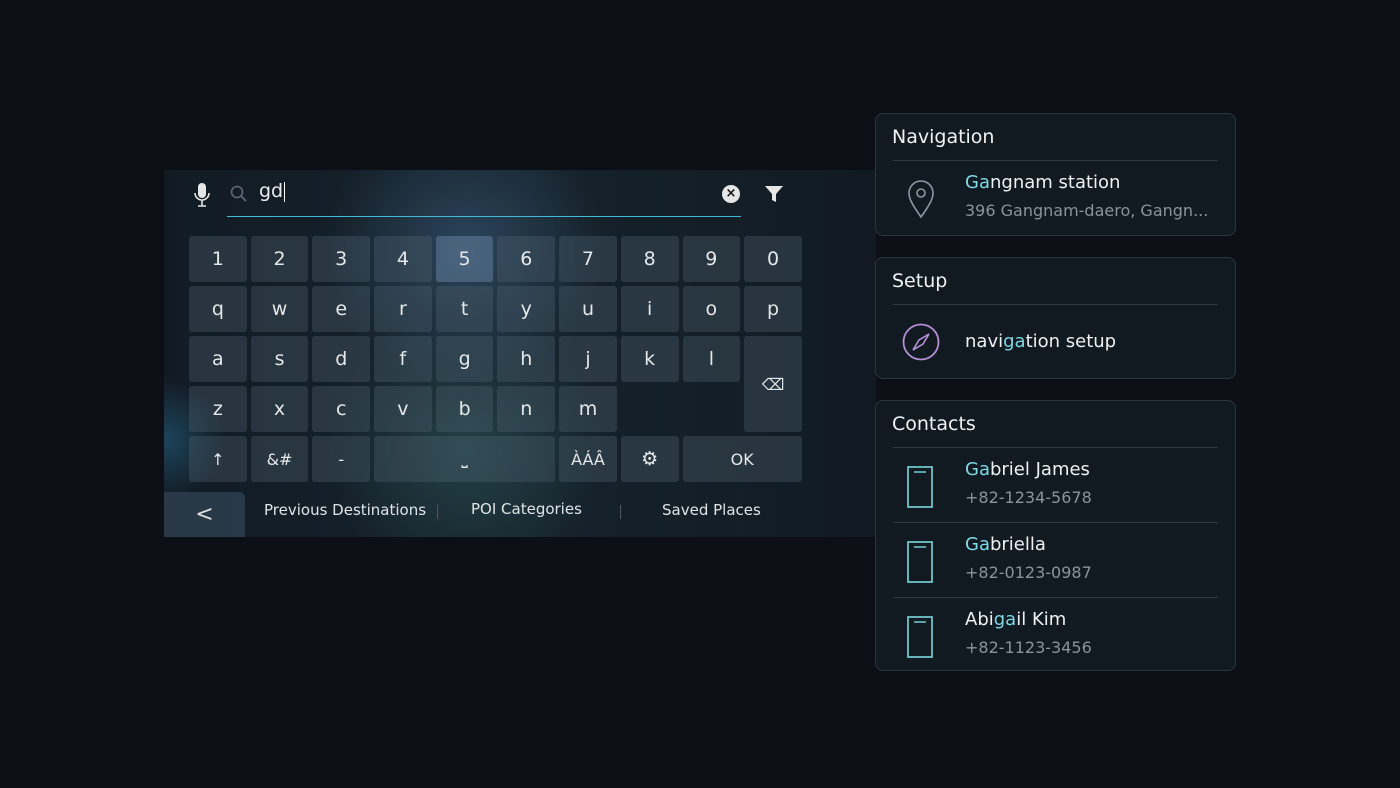 Image resolution: width=1400 pixels, height=788 pixels. What do you see at coordinates (588, 309) in the screenshot?
I see `key-u: u` at bounding box center [588, 309].